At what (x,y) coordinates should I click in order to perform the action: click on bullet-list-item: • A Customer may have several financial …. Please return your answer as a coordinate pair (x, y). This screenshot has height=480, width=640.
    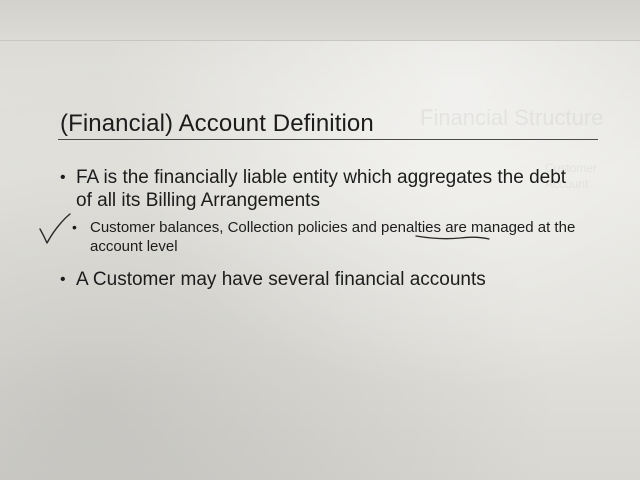
    Looking at the image, I should click on (320, 279).